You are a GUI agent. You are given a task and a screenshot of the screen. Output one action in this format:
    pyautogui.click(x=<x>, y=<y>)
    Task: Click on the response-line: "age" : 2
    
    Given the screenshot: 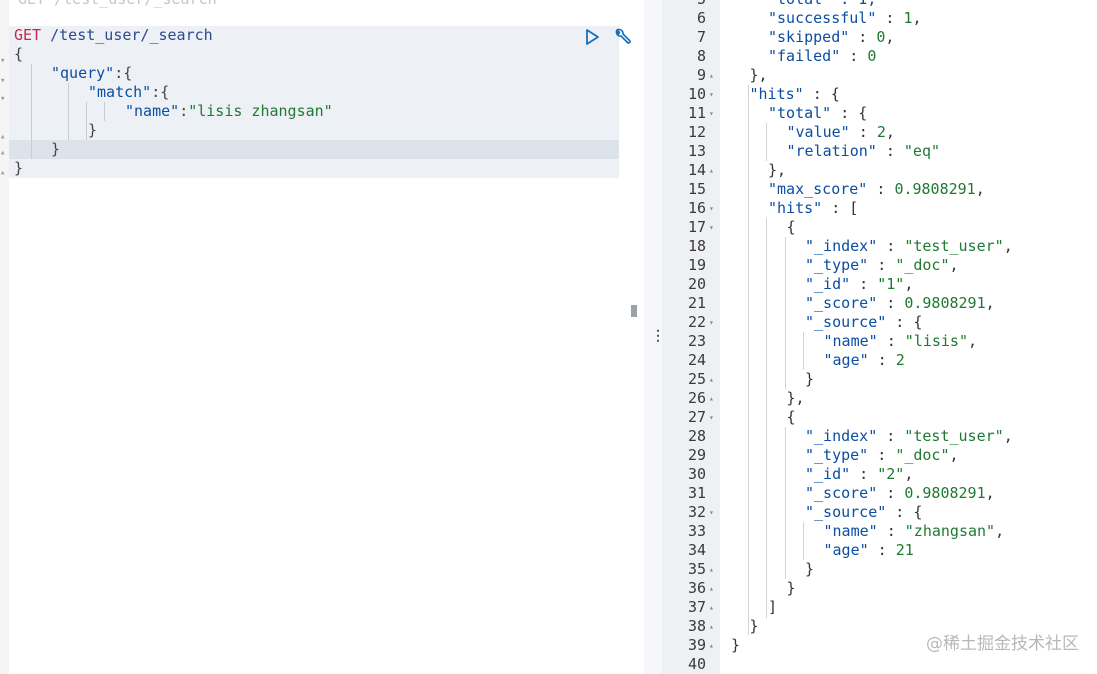 What is the action you would take?
    pyautogui.click(x=864, y=360)
    